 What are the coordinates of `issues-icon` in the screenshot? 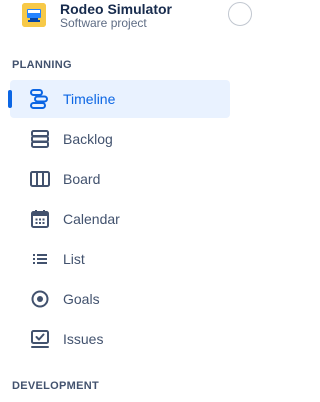 It's located at (40, 339).